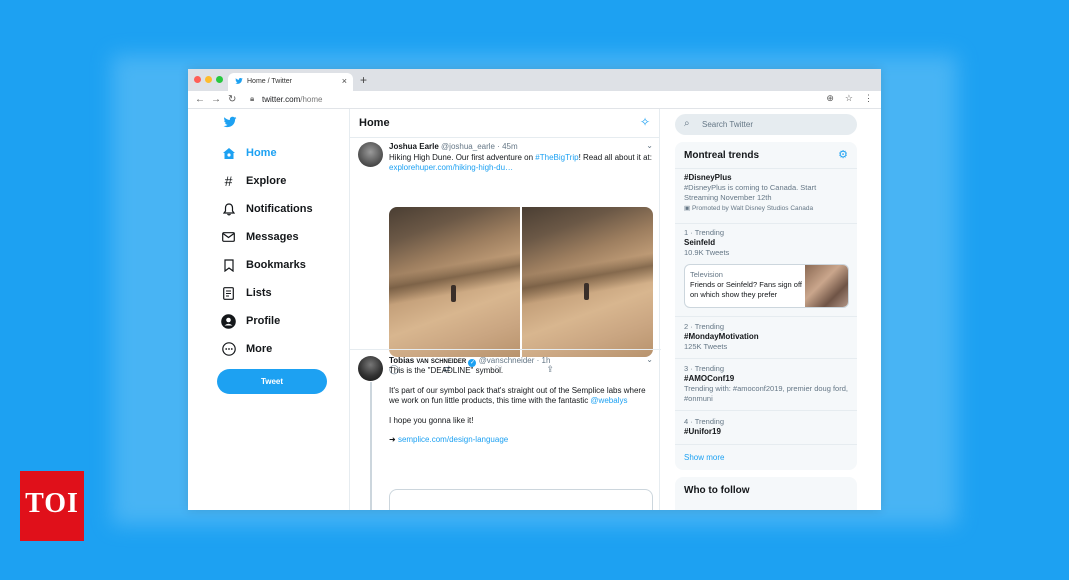 The image size is (1069, 580). Describe the element at coordinates (826, 286) in the screenshot. I see `news-thumbnail` at that location.